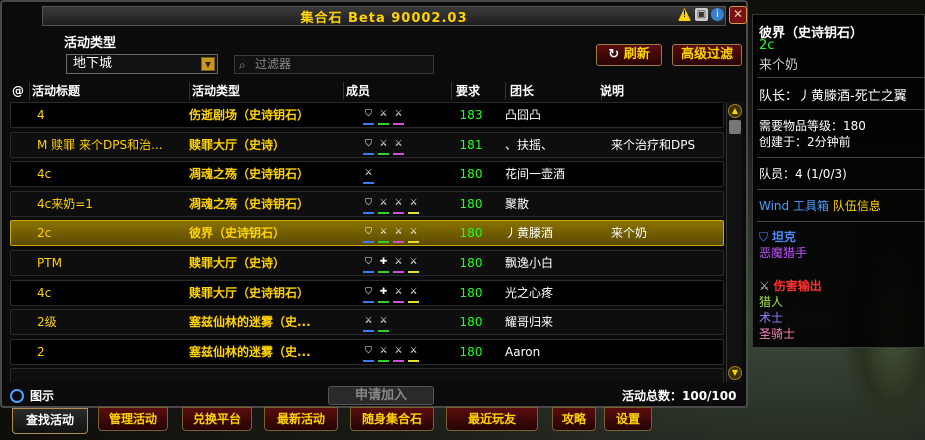 This screenshot has width=925, height=440. Describe the element at coordinates (217, 419) in the screenshot. I see `tab-2: 兑换平台` at that location.